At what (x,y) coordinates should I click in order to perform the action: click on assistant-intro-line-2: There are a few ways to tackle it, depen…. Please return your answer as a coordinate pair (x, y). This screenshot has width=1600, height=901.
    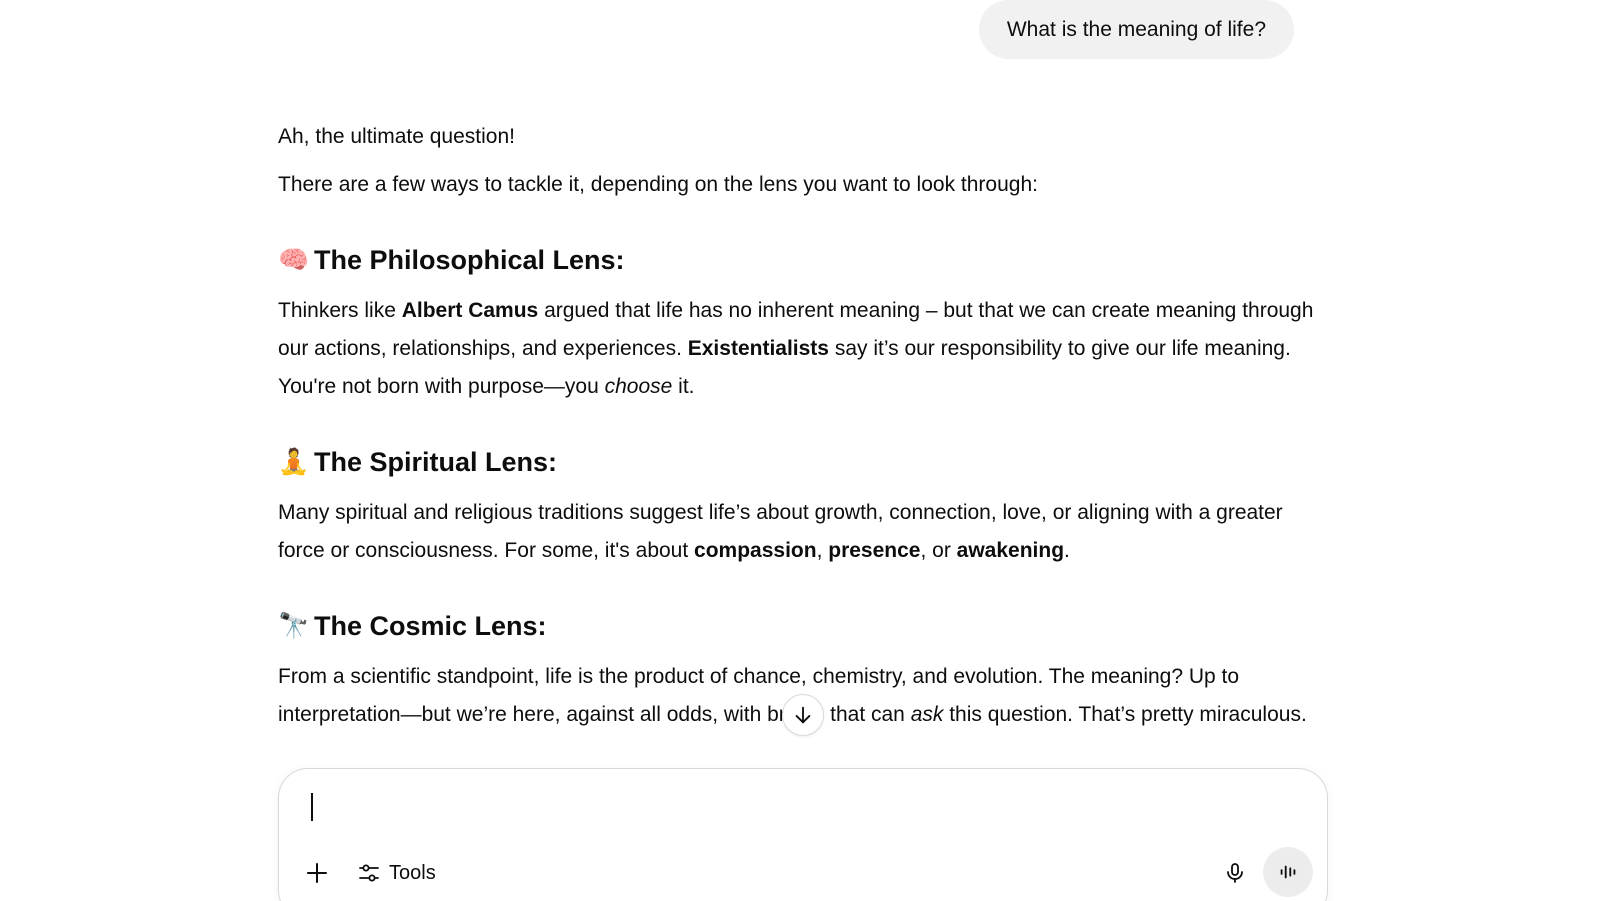
    Looking at the image, I should click on (658, 184).